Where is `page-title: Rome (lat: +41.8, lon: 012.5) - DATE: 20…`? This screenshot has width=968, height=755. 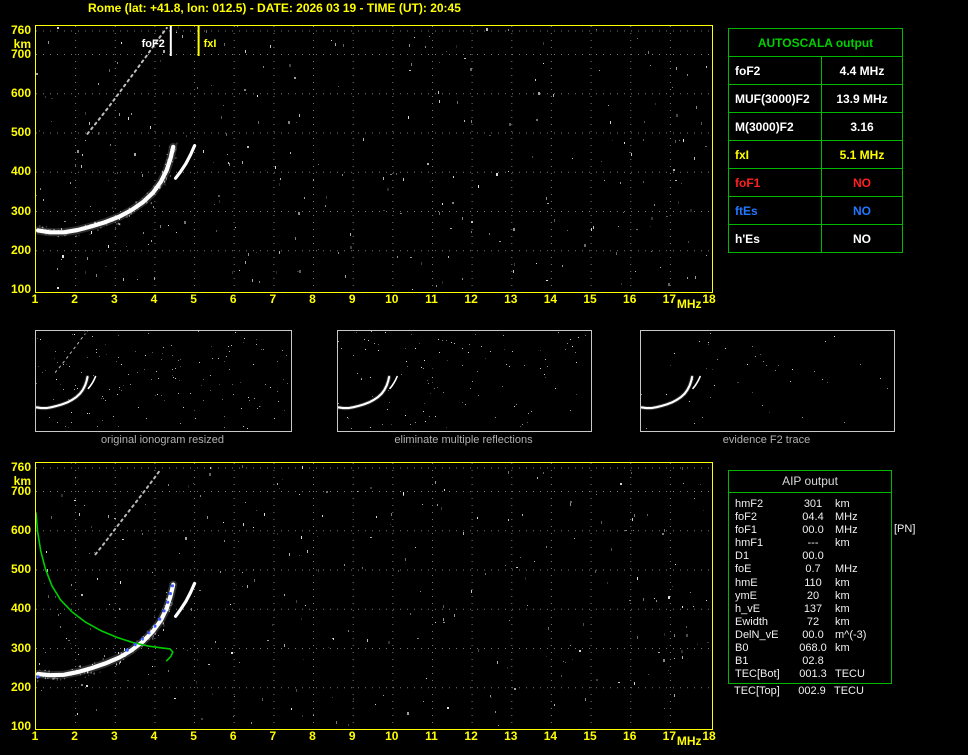
page-title: Rome (lat: +41.8, lon: 012.5) - DATE: 20… is located at coordinates (274, 8).